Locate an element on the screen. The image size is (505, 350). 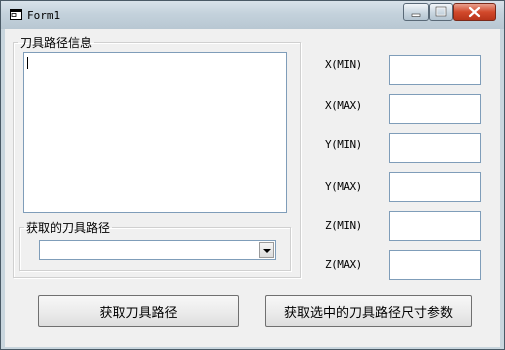
z-min-field is located at coordinates (435, 226).